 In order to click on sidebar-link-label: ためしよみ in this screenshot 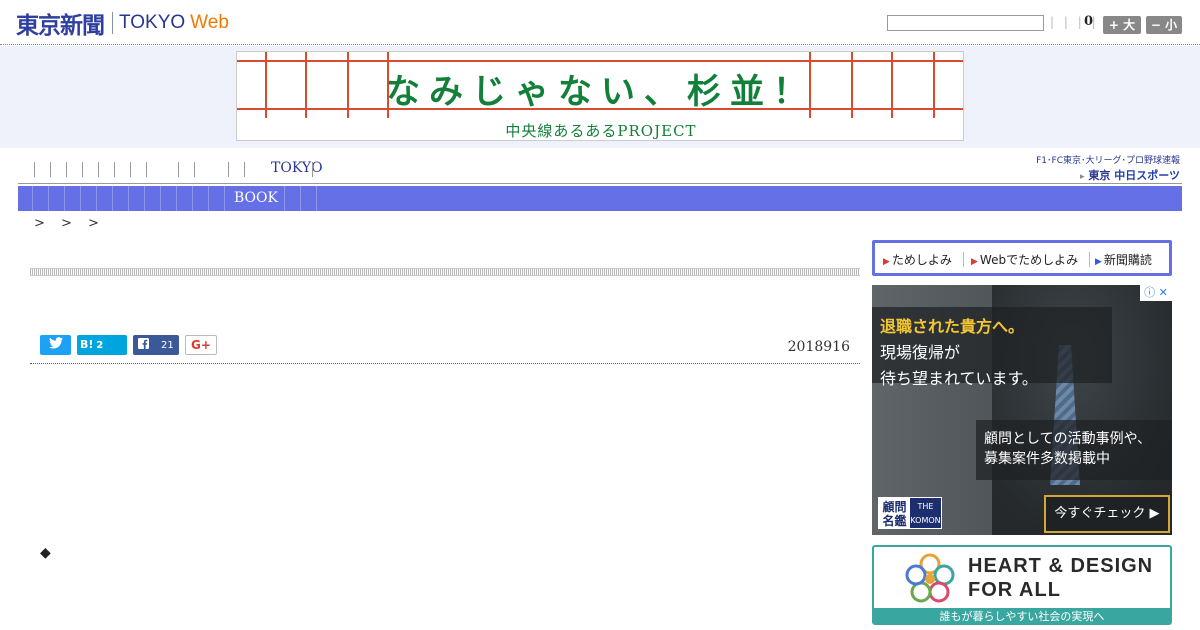, I will do `click(921, 260)`.